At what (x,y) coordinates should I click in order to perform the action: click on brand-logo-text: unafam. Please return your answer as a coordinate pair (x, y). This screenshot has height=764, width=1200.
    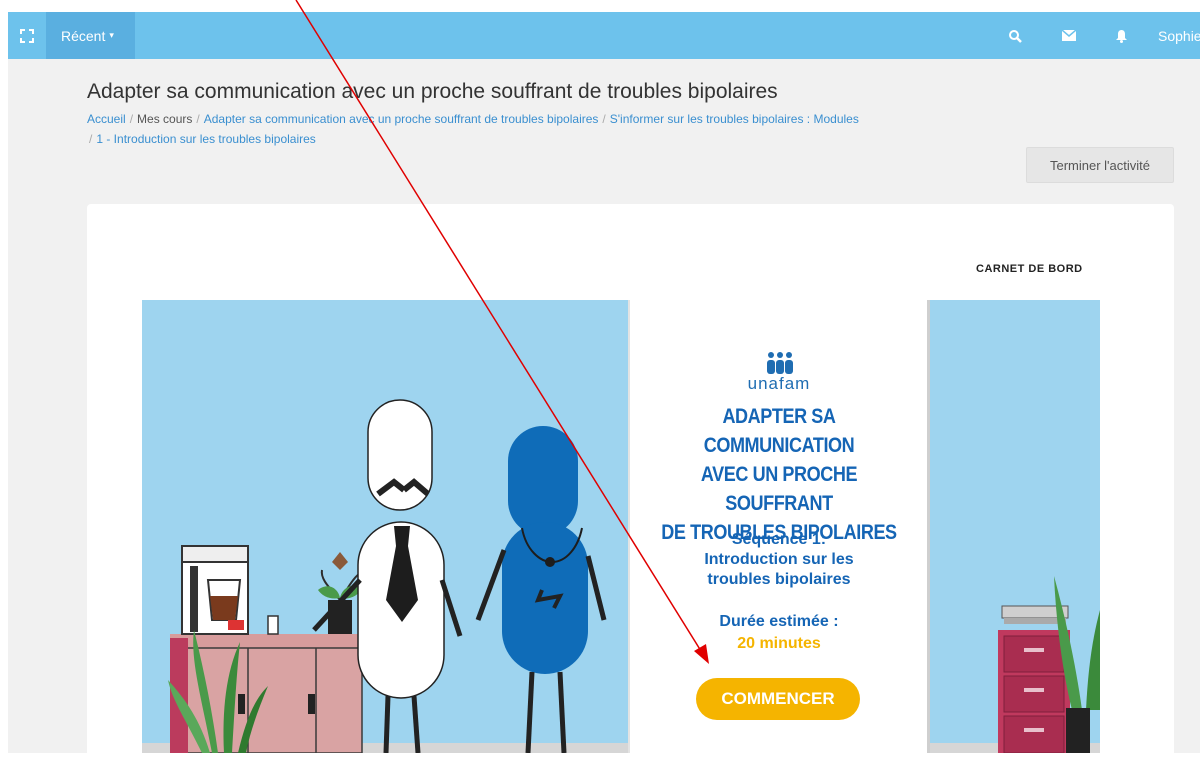
    Looking at the image, I should click on (779, 384).